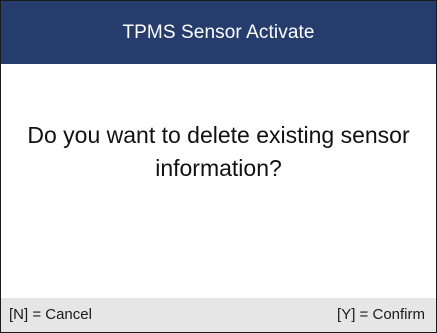  I want to click on softkey-footer: [N] = Cancel [Y] = Confirm, so click(218, 315).